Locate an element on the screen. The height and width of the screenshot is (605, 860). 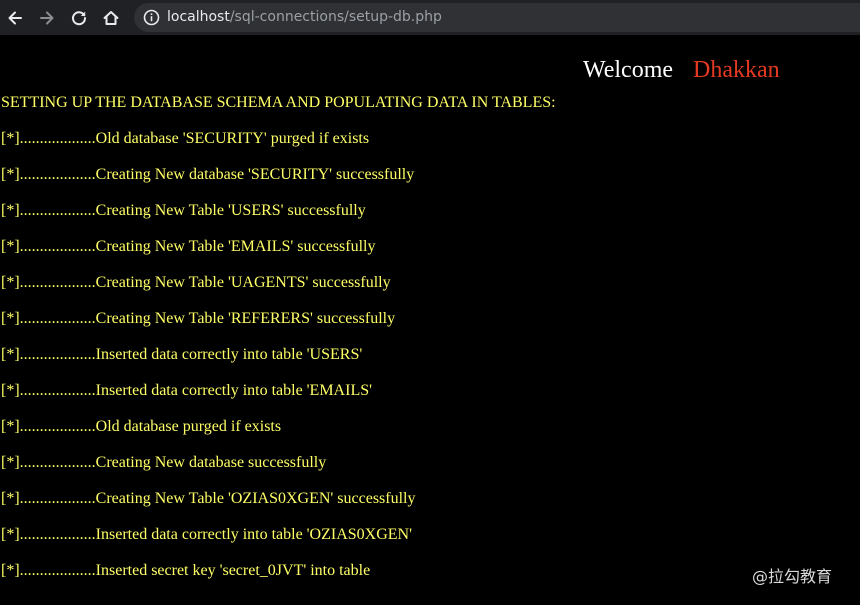
back-button is located at coordinates (15, 18).